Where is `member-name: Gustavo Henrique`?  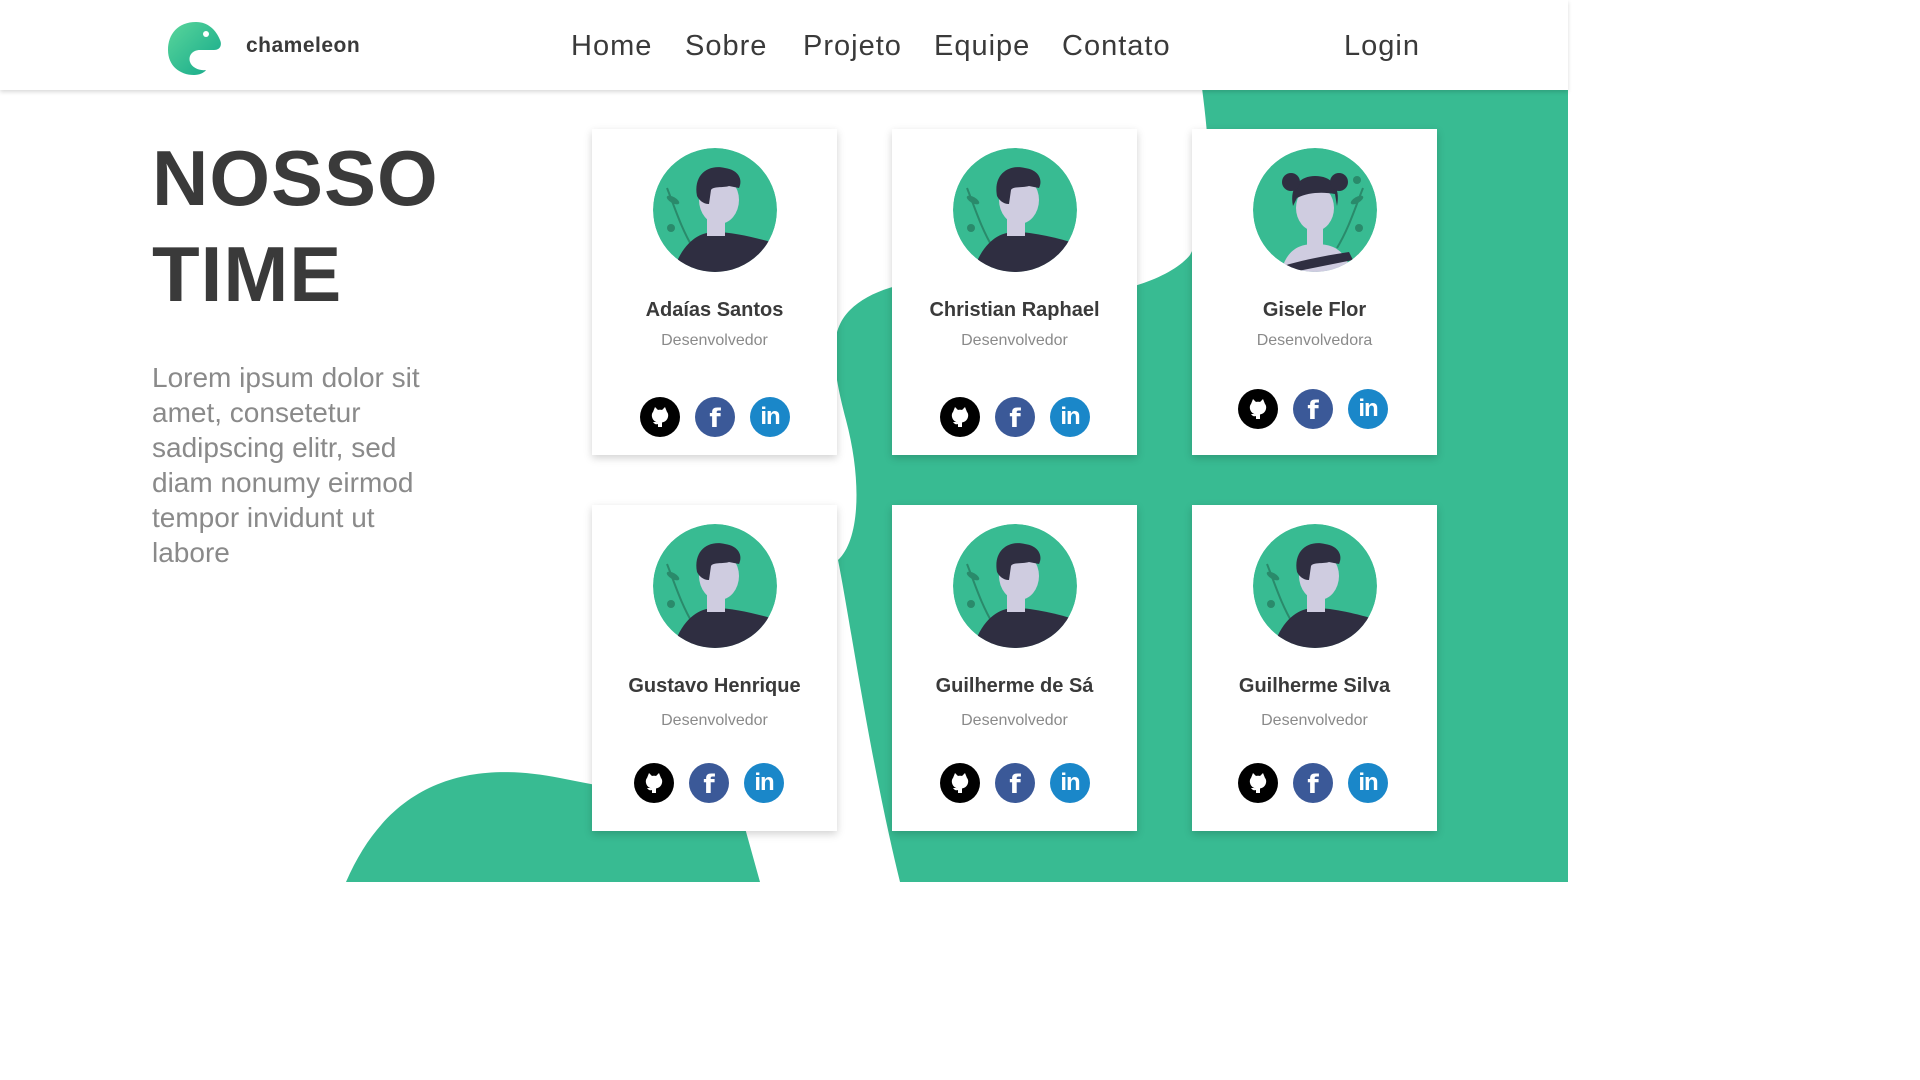 member-name: Gustavo Henrique is located at coordinates (714, 686).